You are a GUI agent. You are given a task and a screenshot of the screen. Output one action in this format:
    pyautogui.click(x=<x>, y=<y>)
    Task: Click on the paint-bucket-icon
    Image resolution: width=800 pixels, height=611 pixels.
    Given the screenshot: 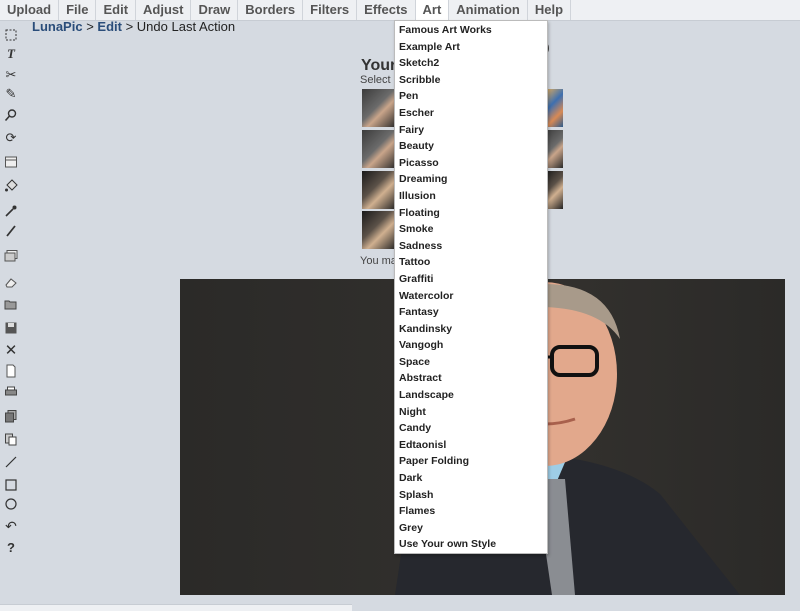 What is the action you would take?
    pyautogui.click(x=11, y=186)
    